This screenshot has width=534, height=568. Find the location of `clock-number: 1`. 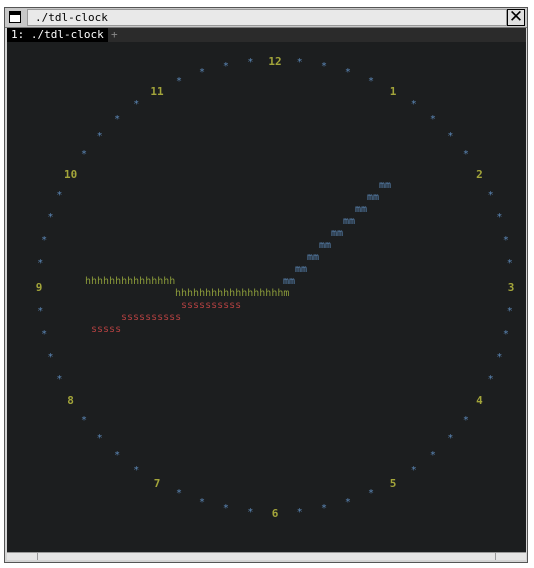

clock-number: 1 is located at coordinates (393, 92).